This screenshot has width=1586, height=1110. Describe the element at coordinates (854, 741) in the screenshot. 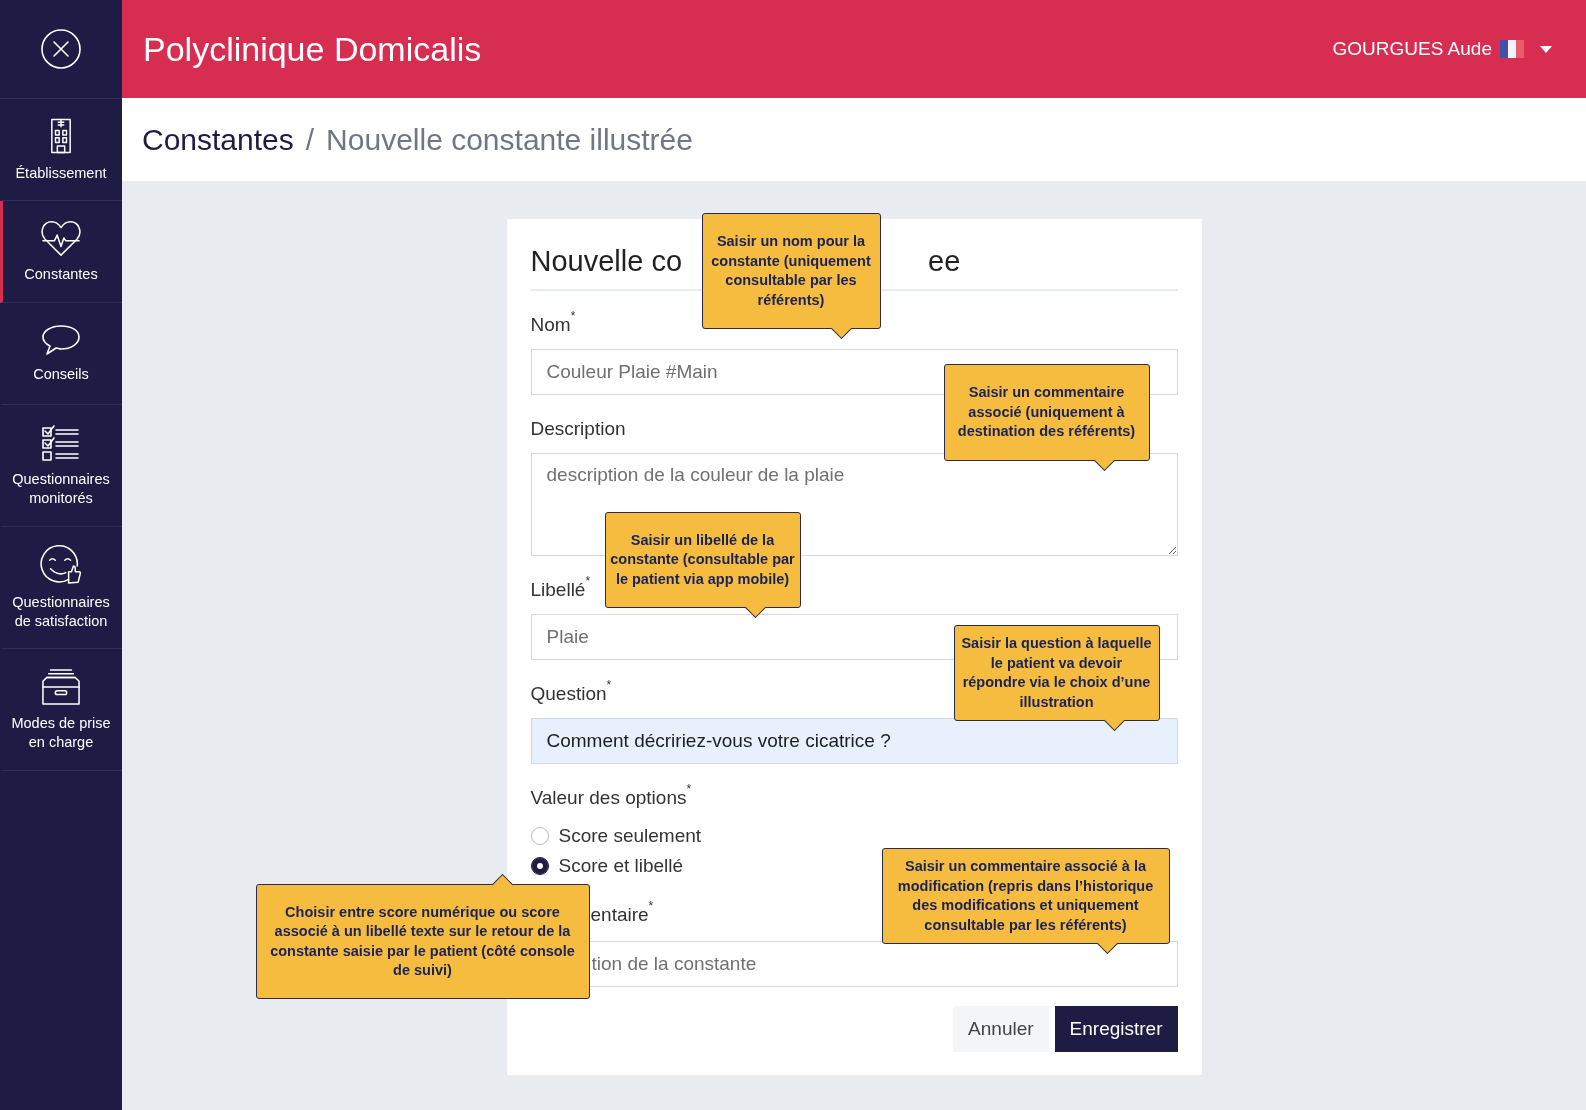

I see `input-field: Comment décririez-vous votre cicatrice ?` at that location.